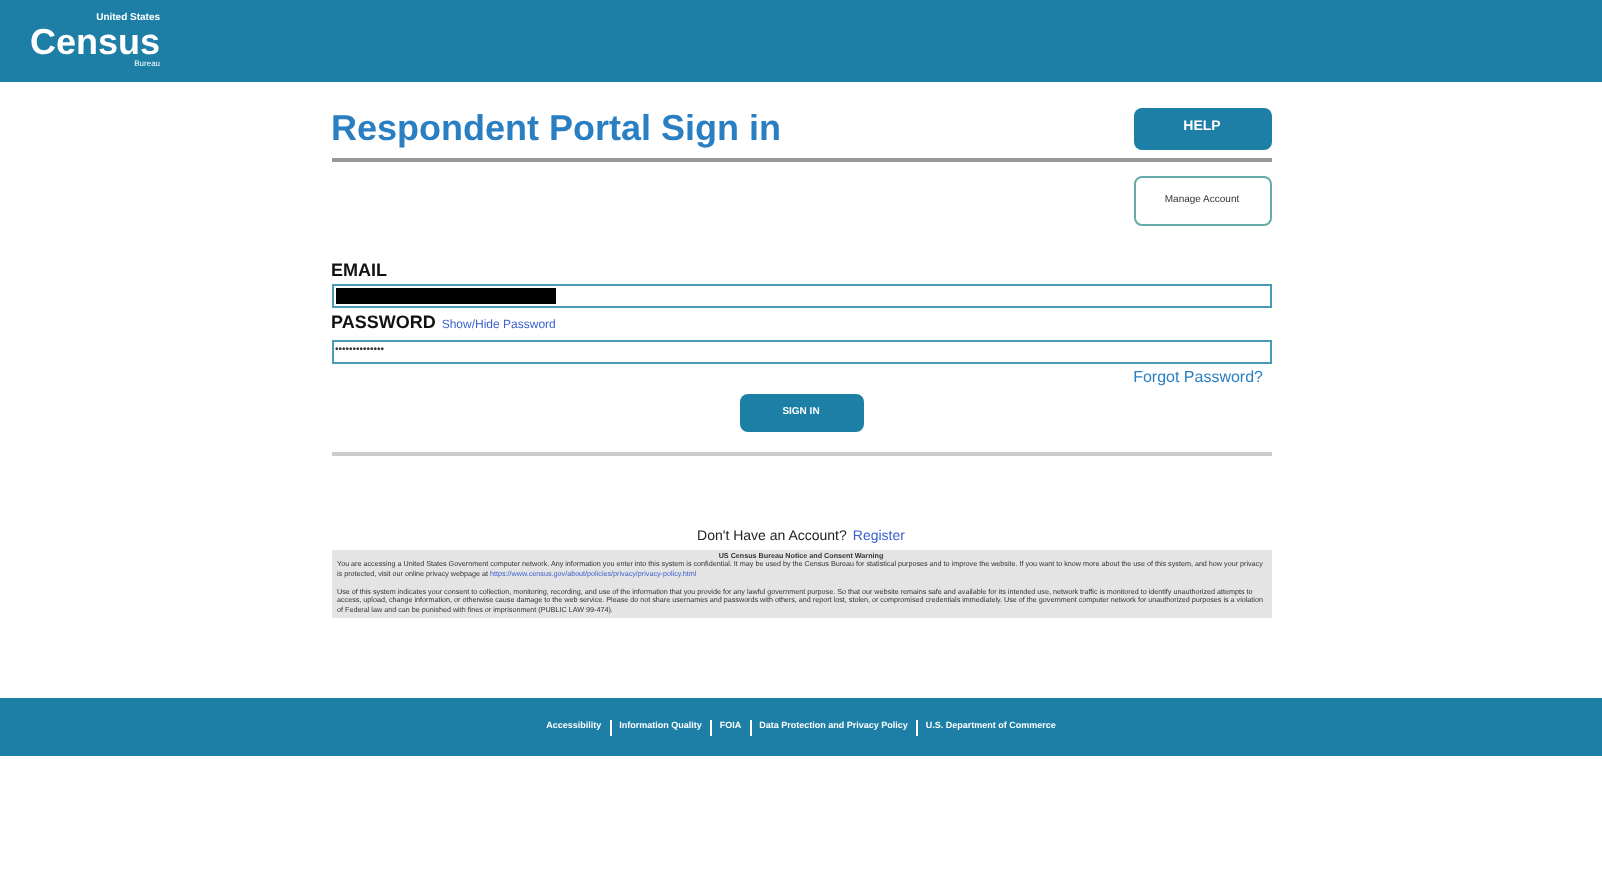 The image size is (1602, 888). Describe the element at coordinates (360, 271) in the screenshot. I see `email-label: EMAIL` at that location.